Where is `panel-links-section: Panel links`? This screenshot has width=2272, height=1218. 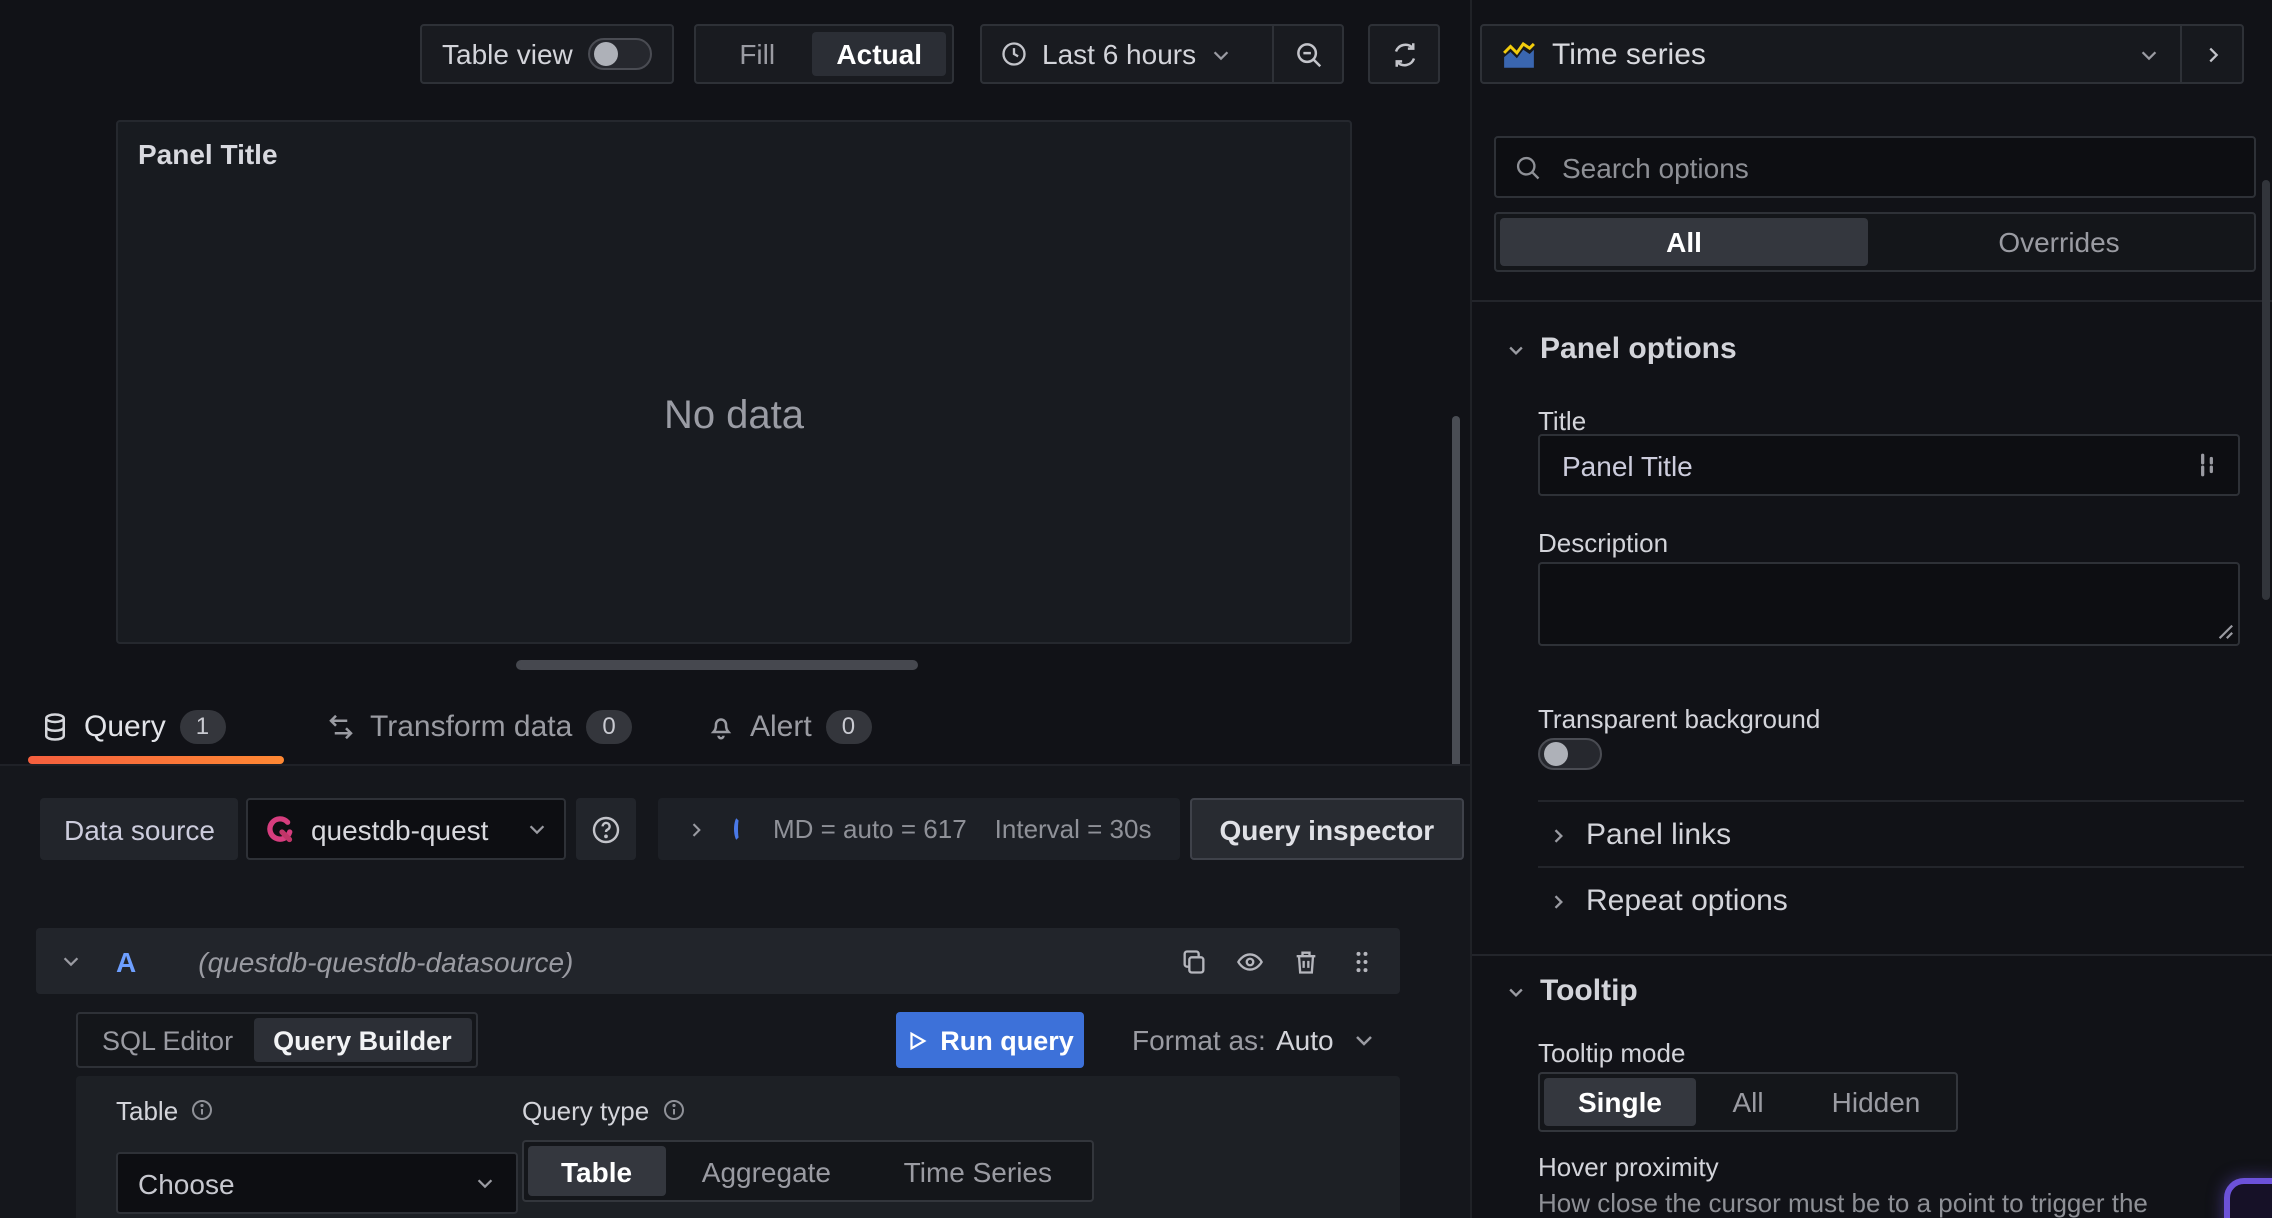
panel-links-section: Panel links is located at coordinates (1639, 835).